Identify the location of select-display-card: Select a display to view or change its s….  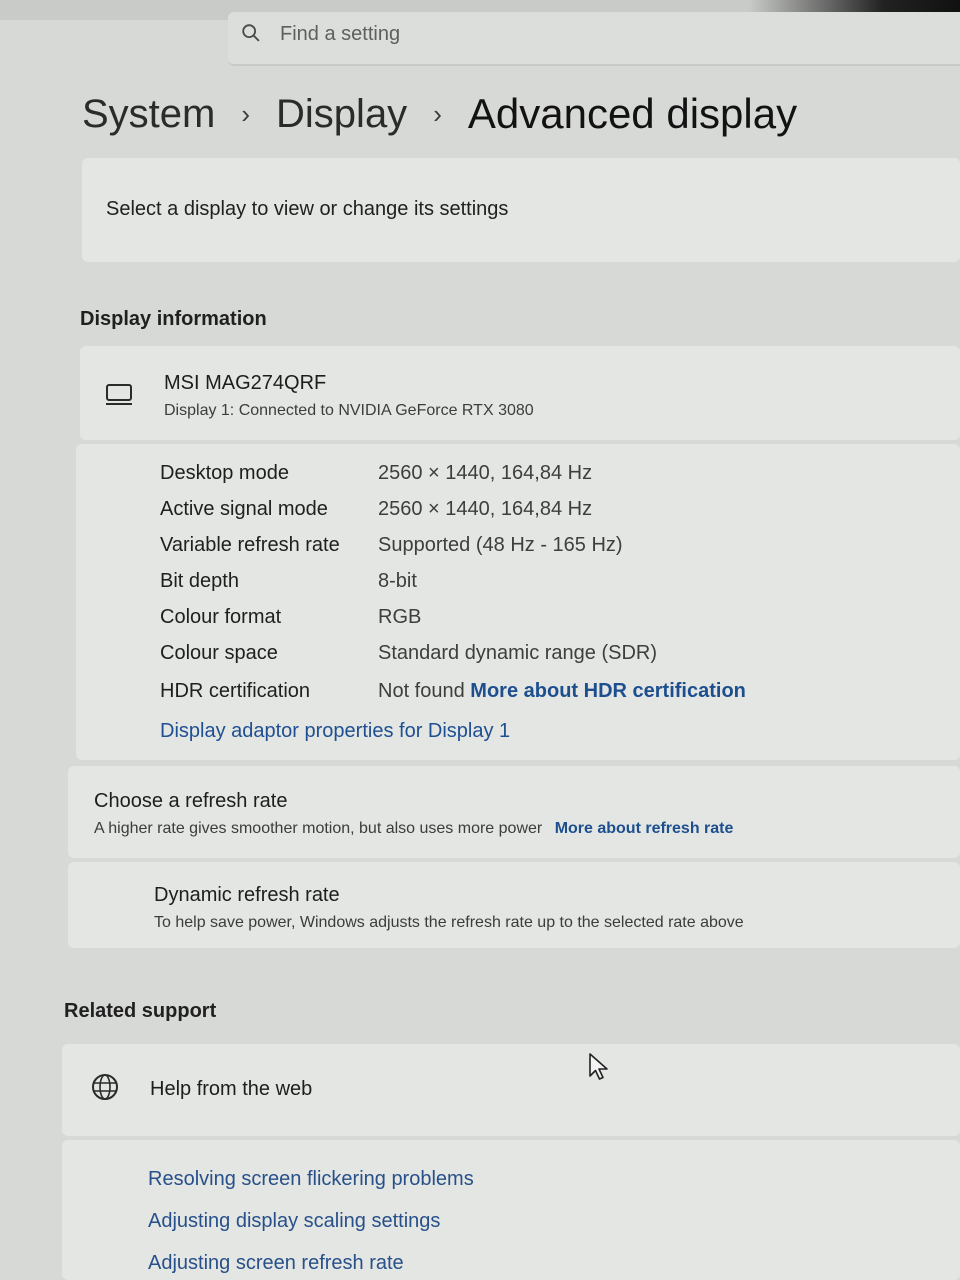
(521, 210).